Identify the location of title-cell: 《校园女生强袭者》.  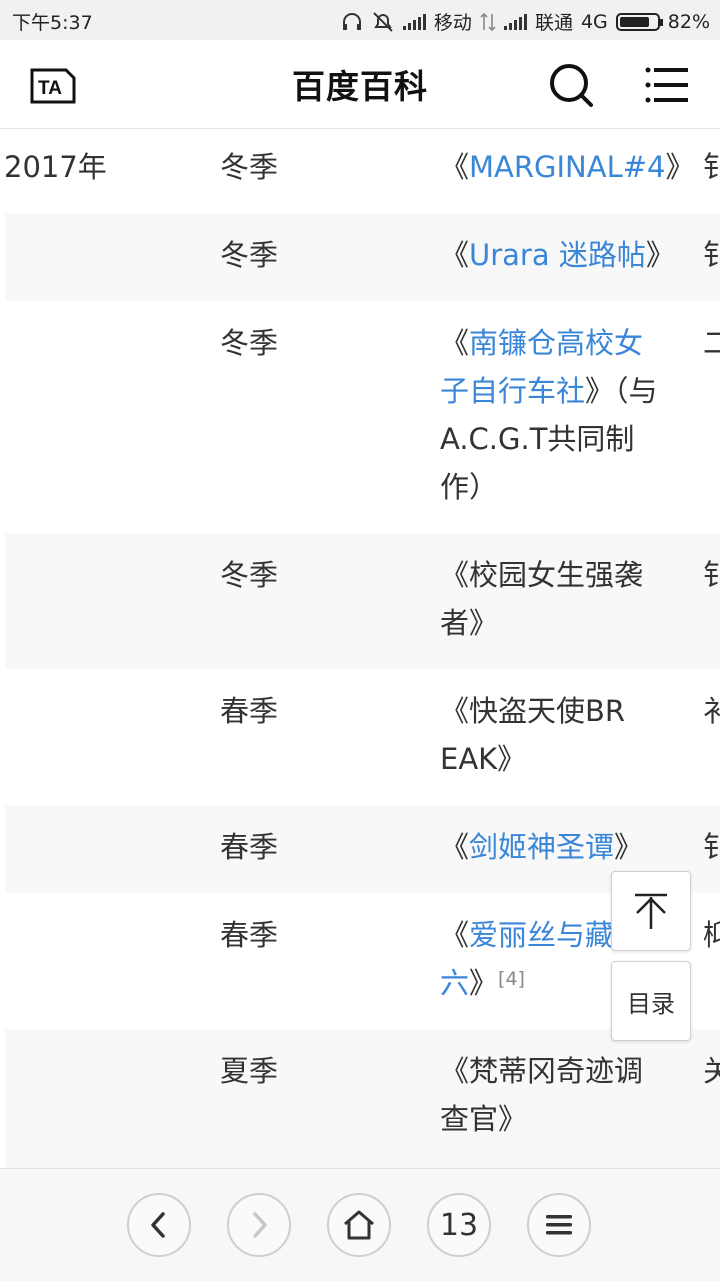
(542, 599).